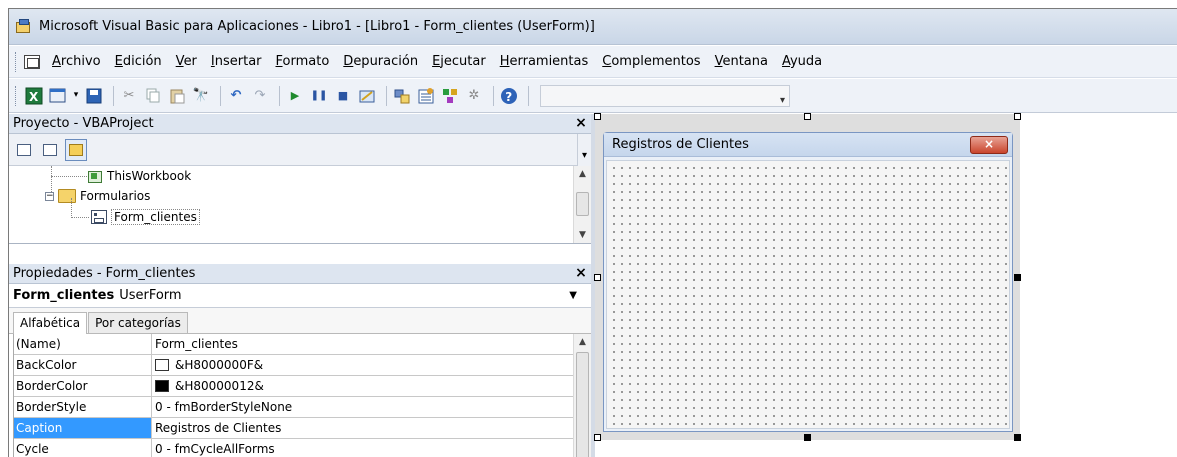  I want to click on excel-icon: X, so click(34, 96).